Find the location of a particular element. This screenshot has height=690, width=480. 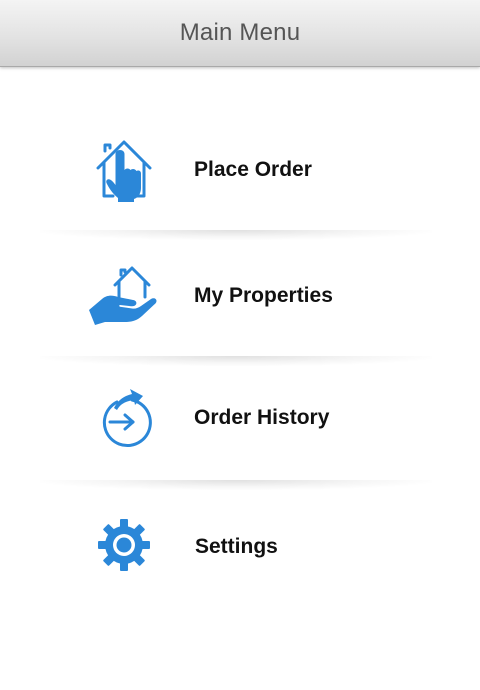

page-title: Main Menu is located at coordinates (240, 32).